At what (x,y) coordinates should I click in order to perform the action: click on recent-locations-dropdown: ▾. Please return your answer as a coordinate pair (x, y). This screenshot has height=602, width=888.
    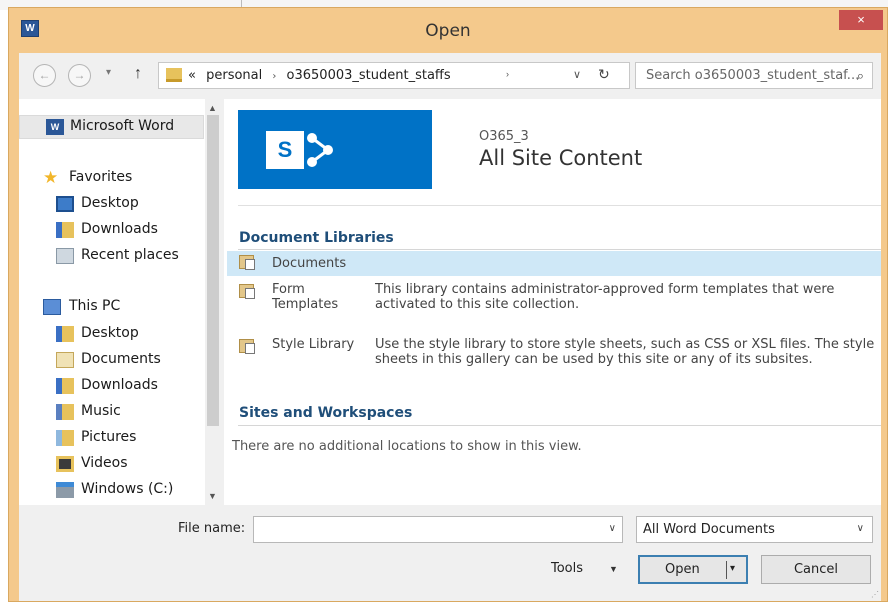
    Looking at the image, I should click on (108, 72).